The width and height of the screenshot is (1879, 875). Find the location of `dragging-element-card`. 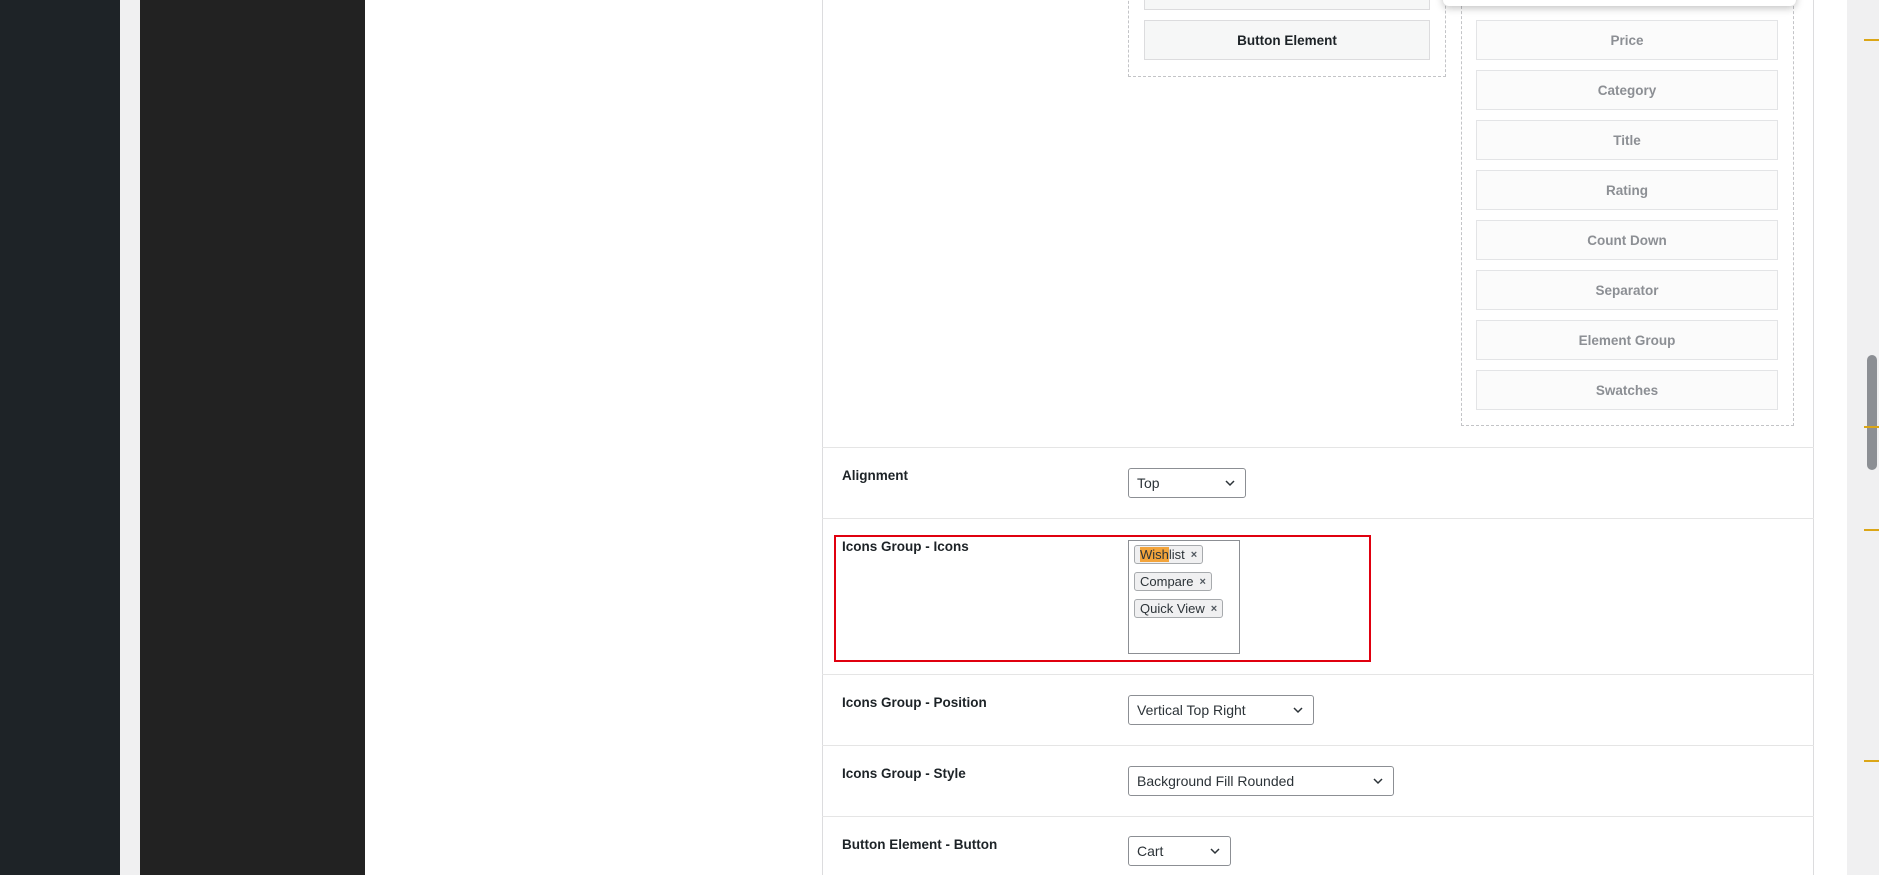

dragging-element-card is located at coordinates (1619, 3).